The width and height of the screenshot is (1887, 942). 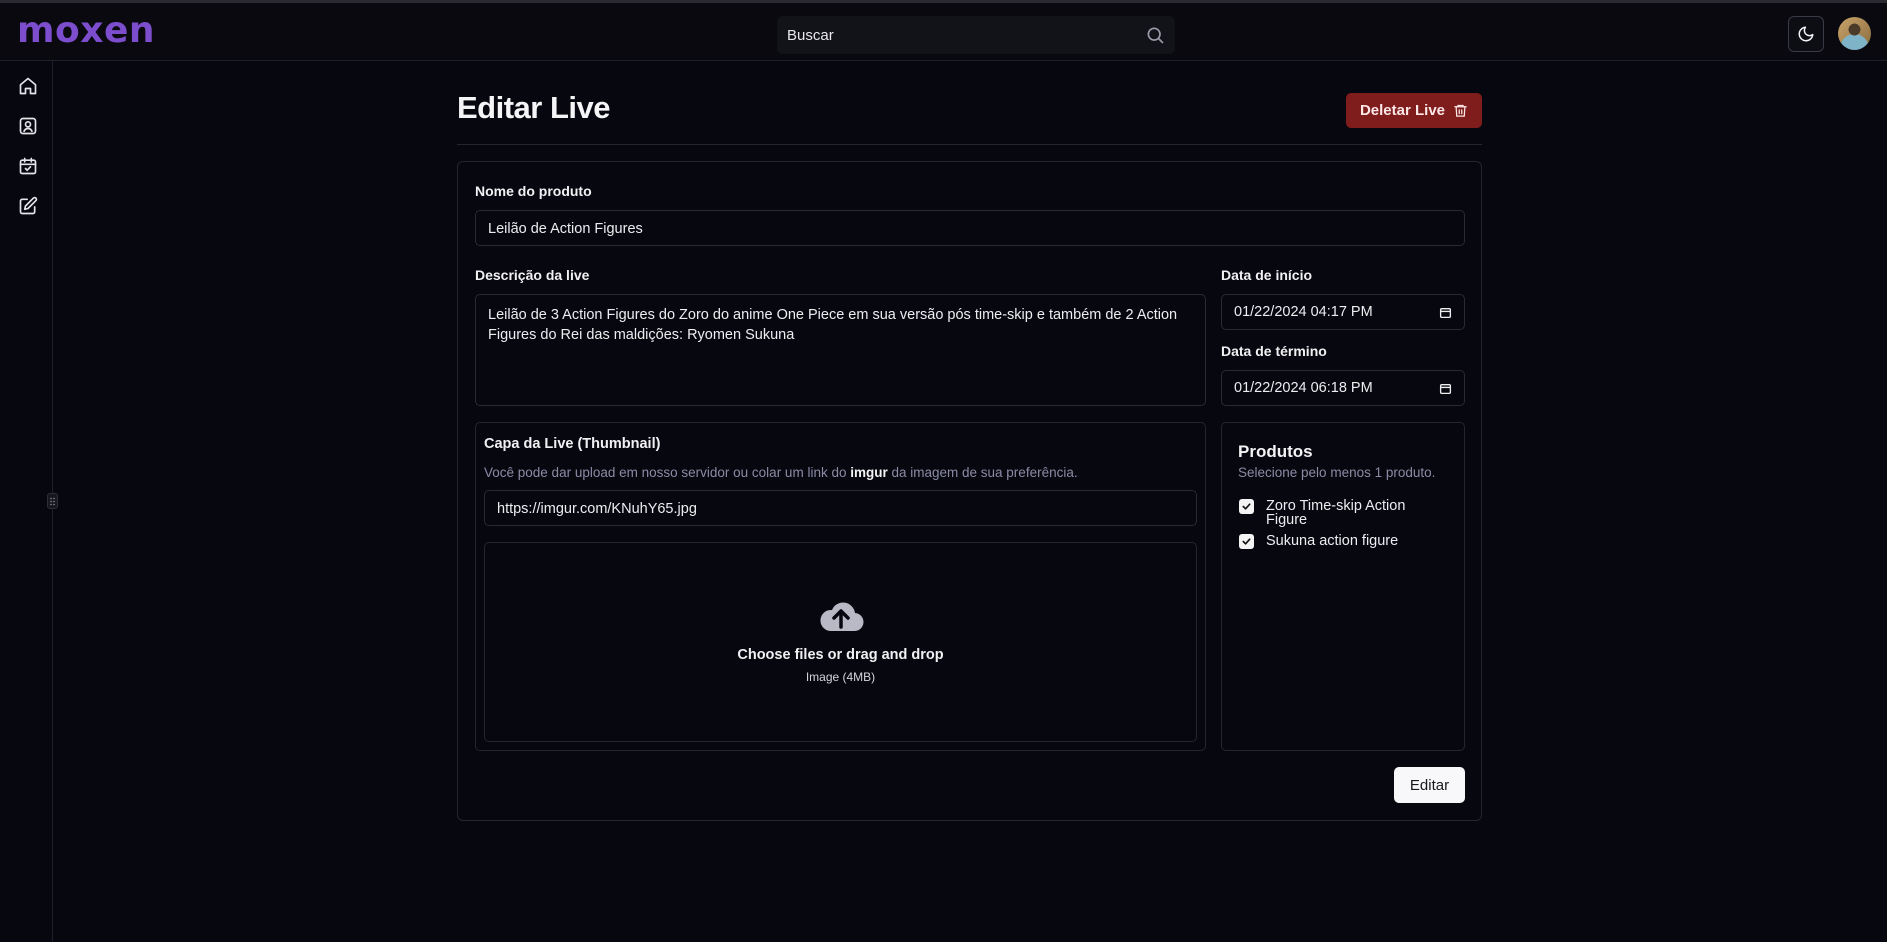 I want to click on trash-icon, so click(x=1460, y=110).